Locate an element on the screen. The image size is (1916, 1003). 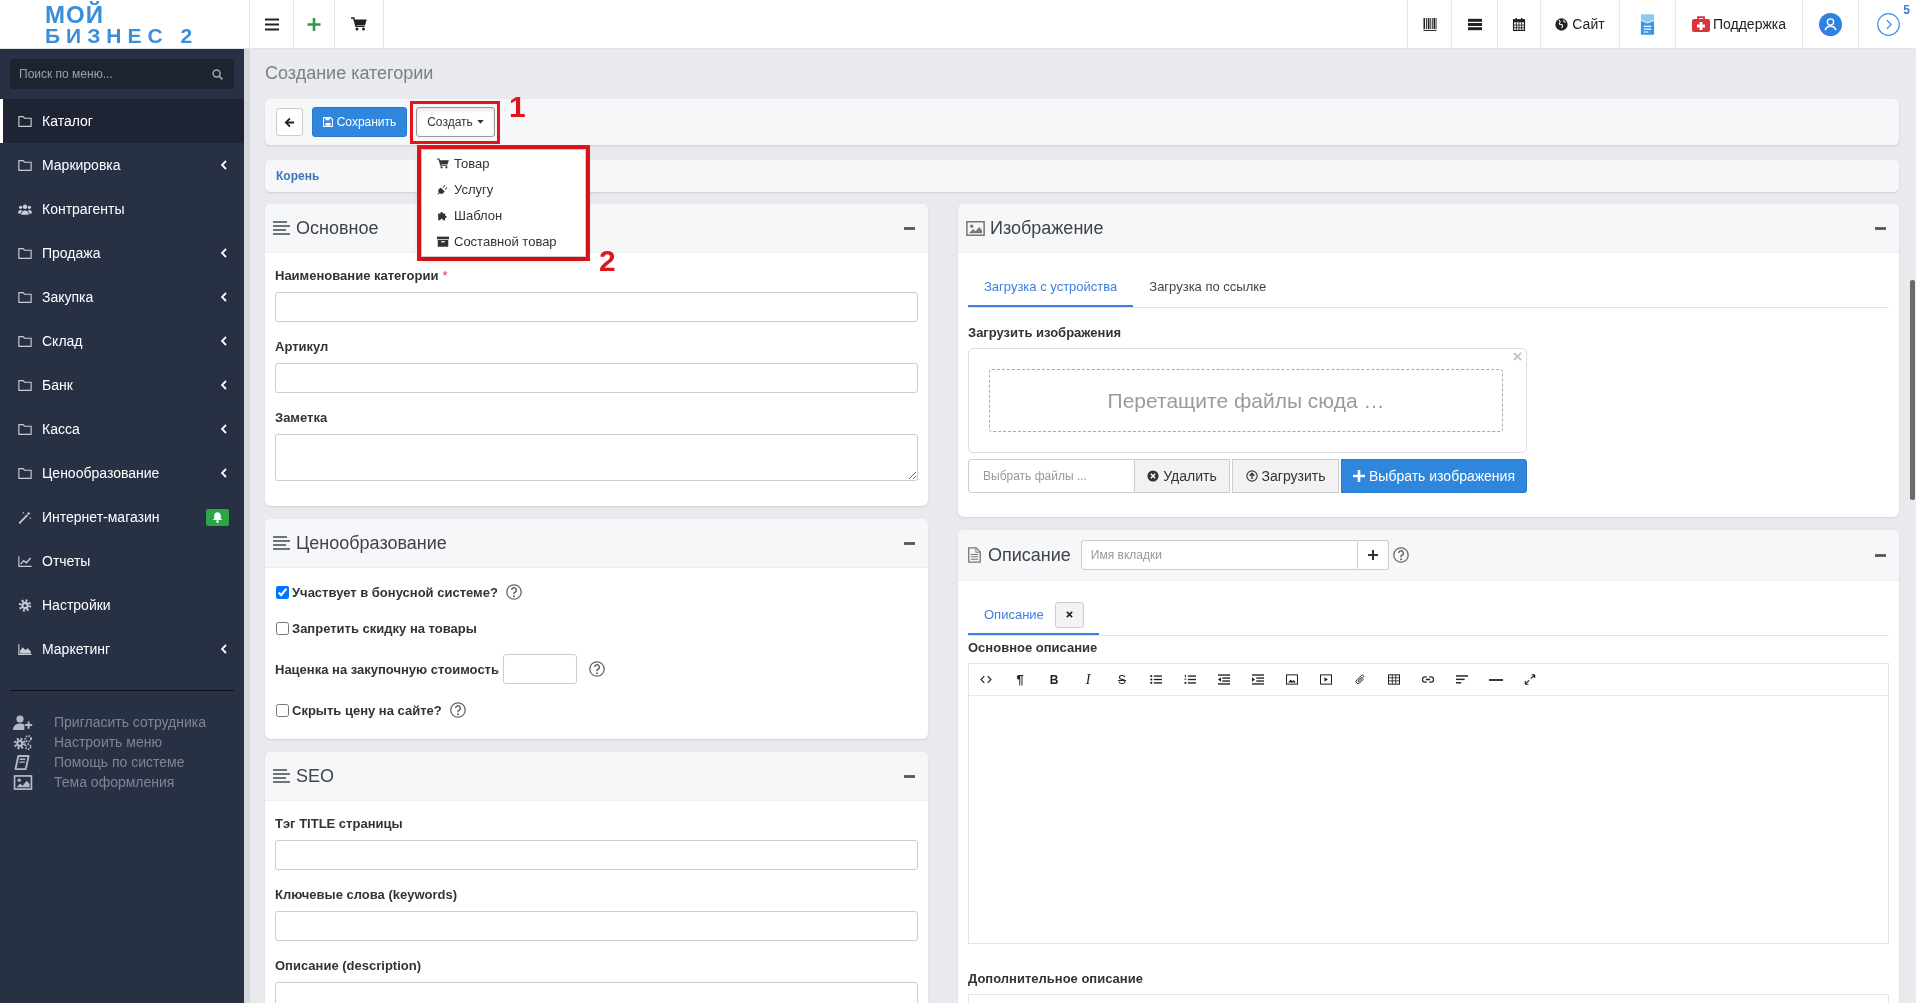
area-chart-icon is located at coordinates (25, 649).